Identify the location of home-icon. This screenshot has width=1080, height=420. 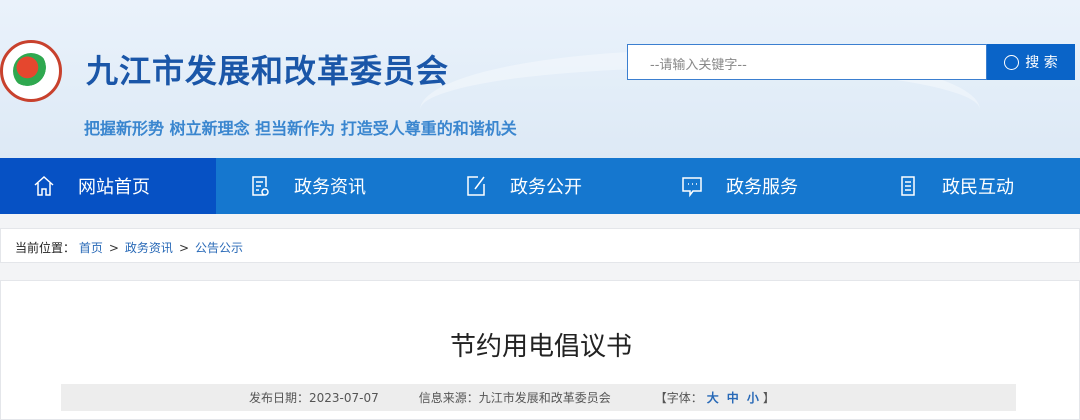
(44, 185).